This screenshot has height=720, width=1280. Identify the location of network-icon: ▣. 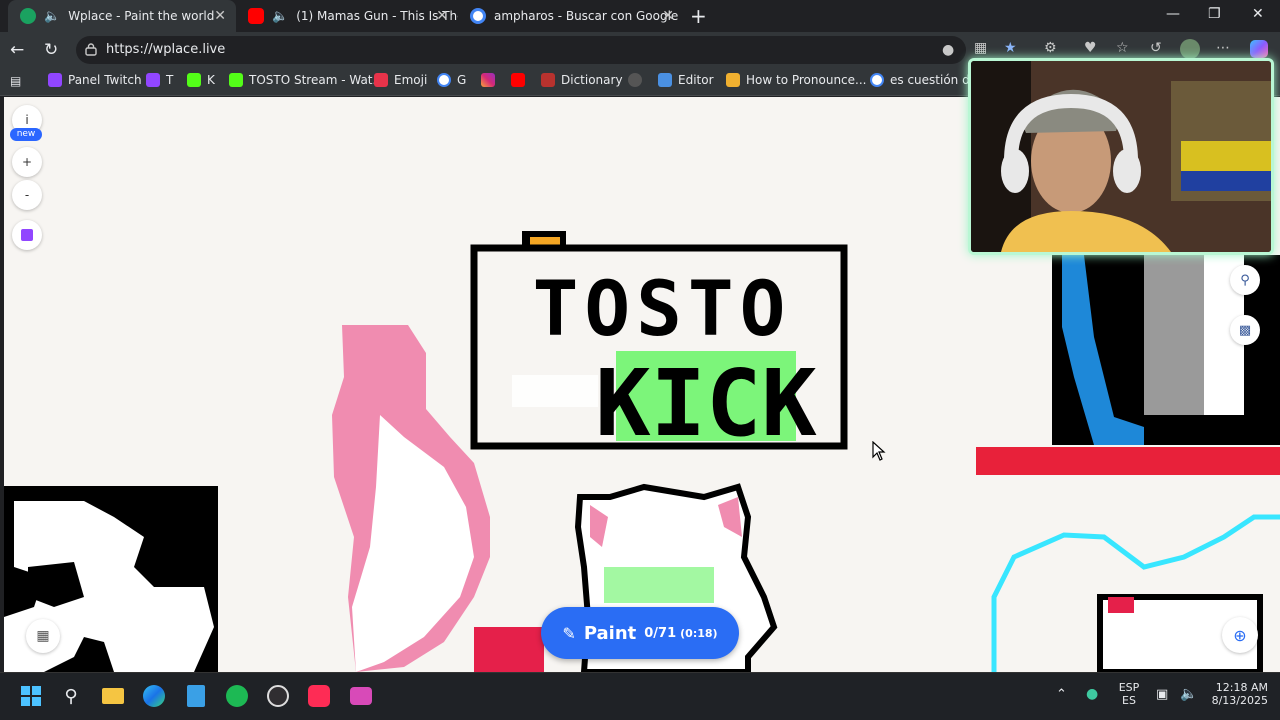
(1162, 694).